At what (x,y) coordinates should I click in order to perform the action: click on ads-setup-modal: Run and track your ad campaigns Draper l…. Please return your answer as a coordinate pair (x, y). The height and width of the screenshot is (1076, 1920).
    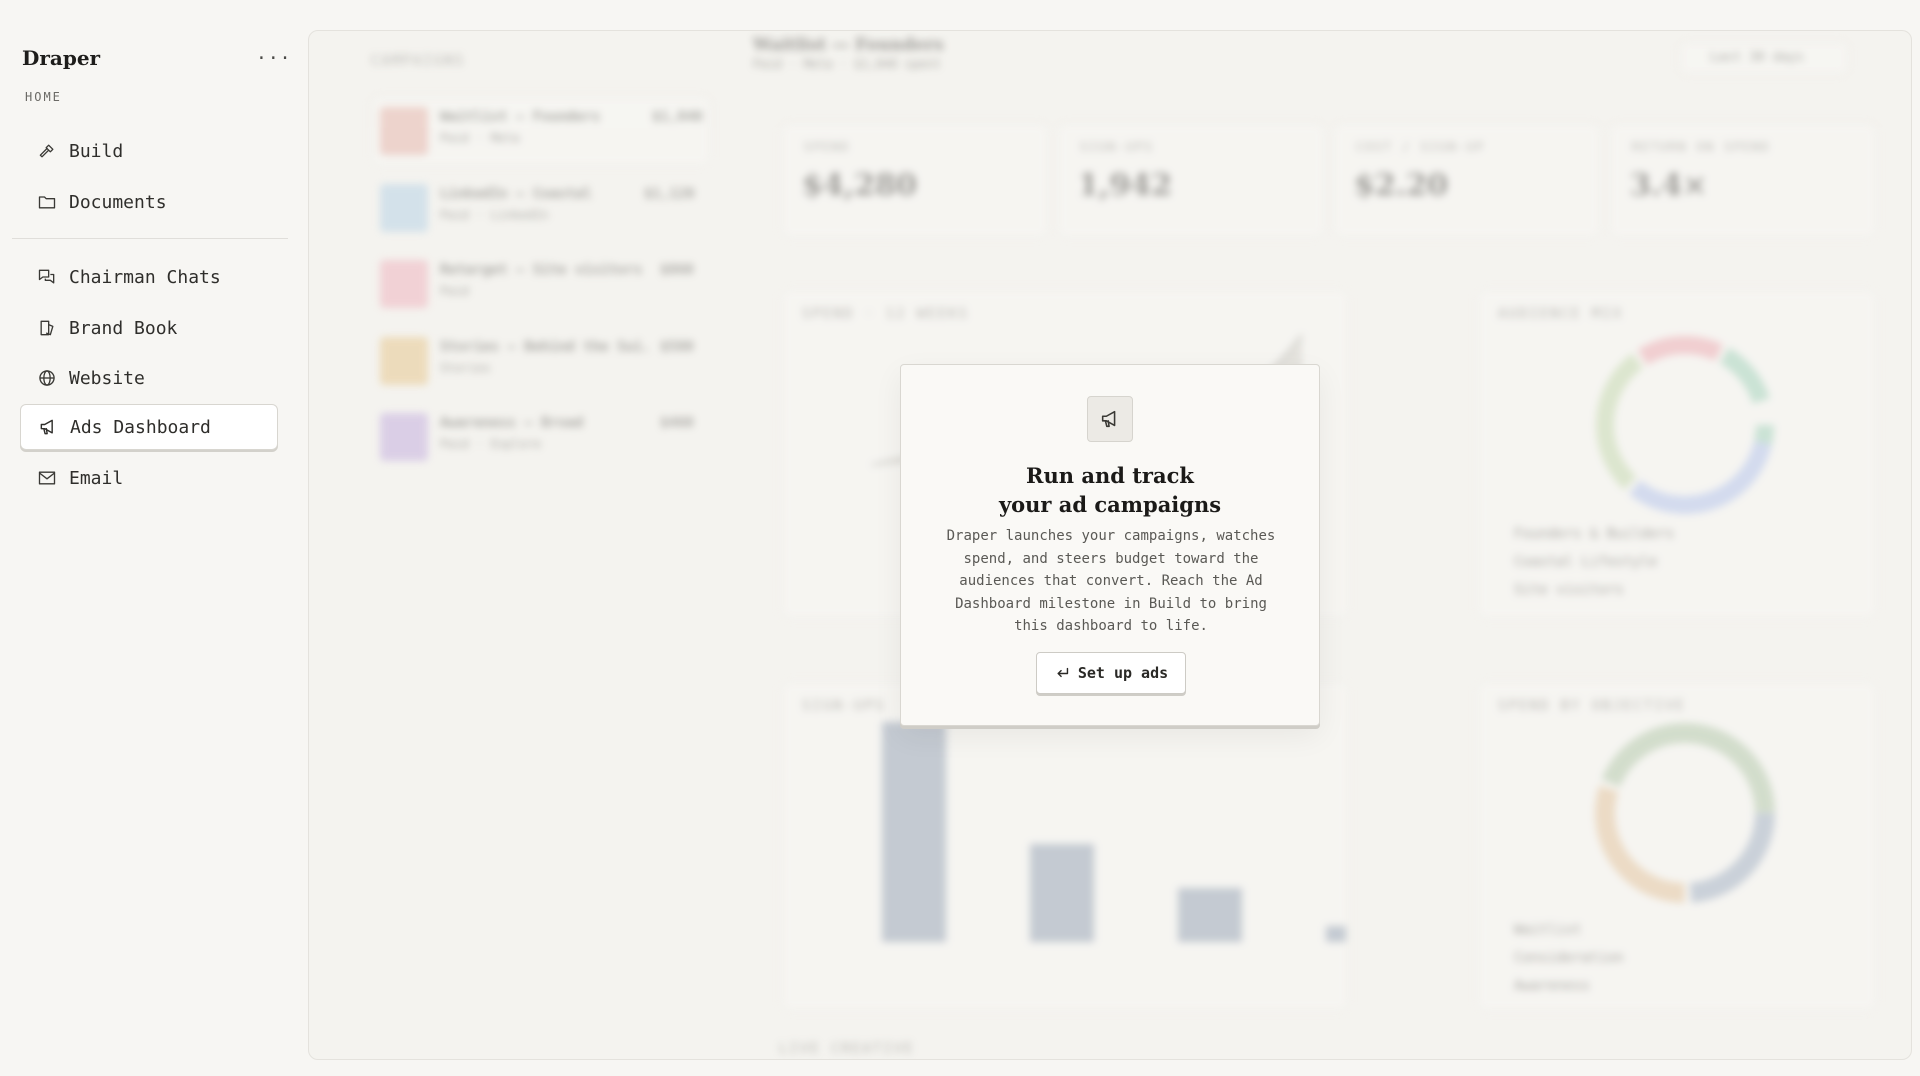
    Looking at the image, I should click on (1110, 545).